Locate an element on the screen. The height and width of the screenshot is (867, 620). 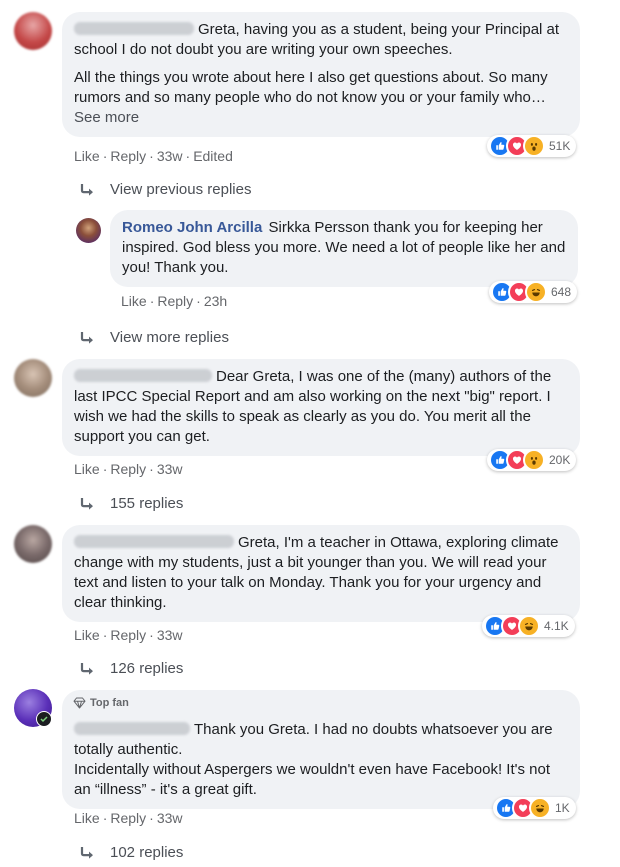
reaction-summary: 20K is located at coordinates (532, 460).